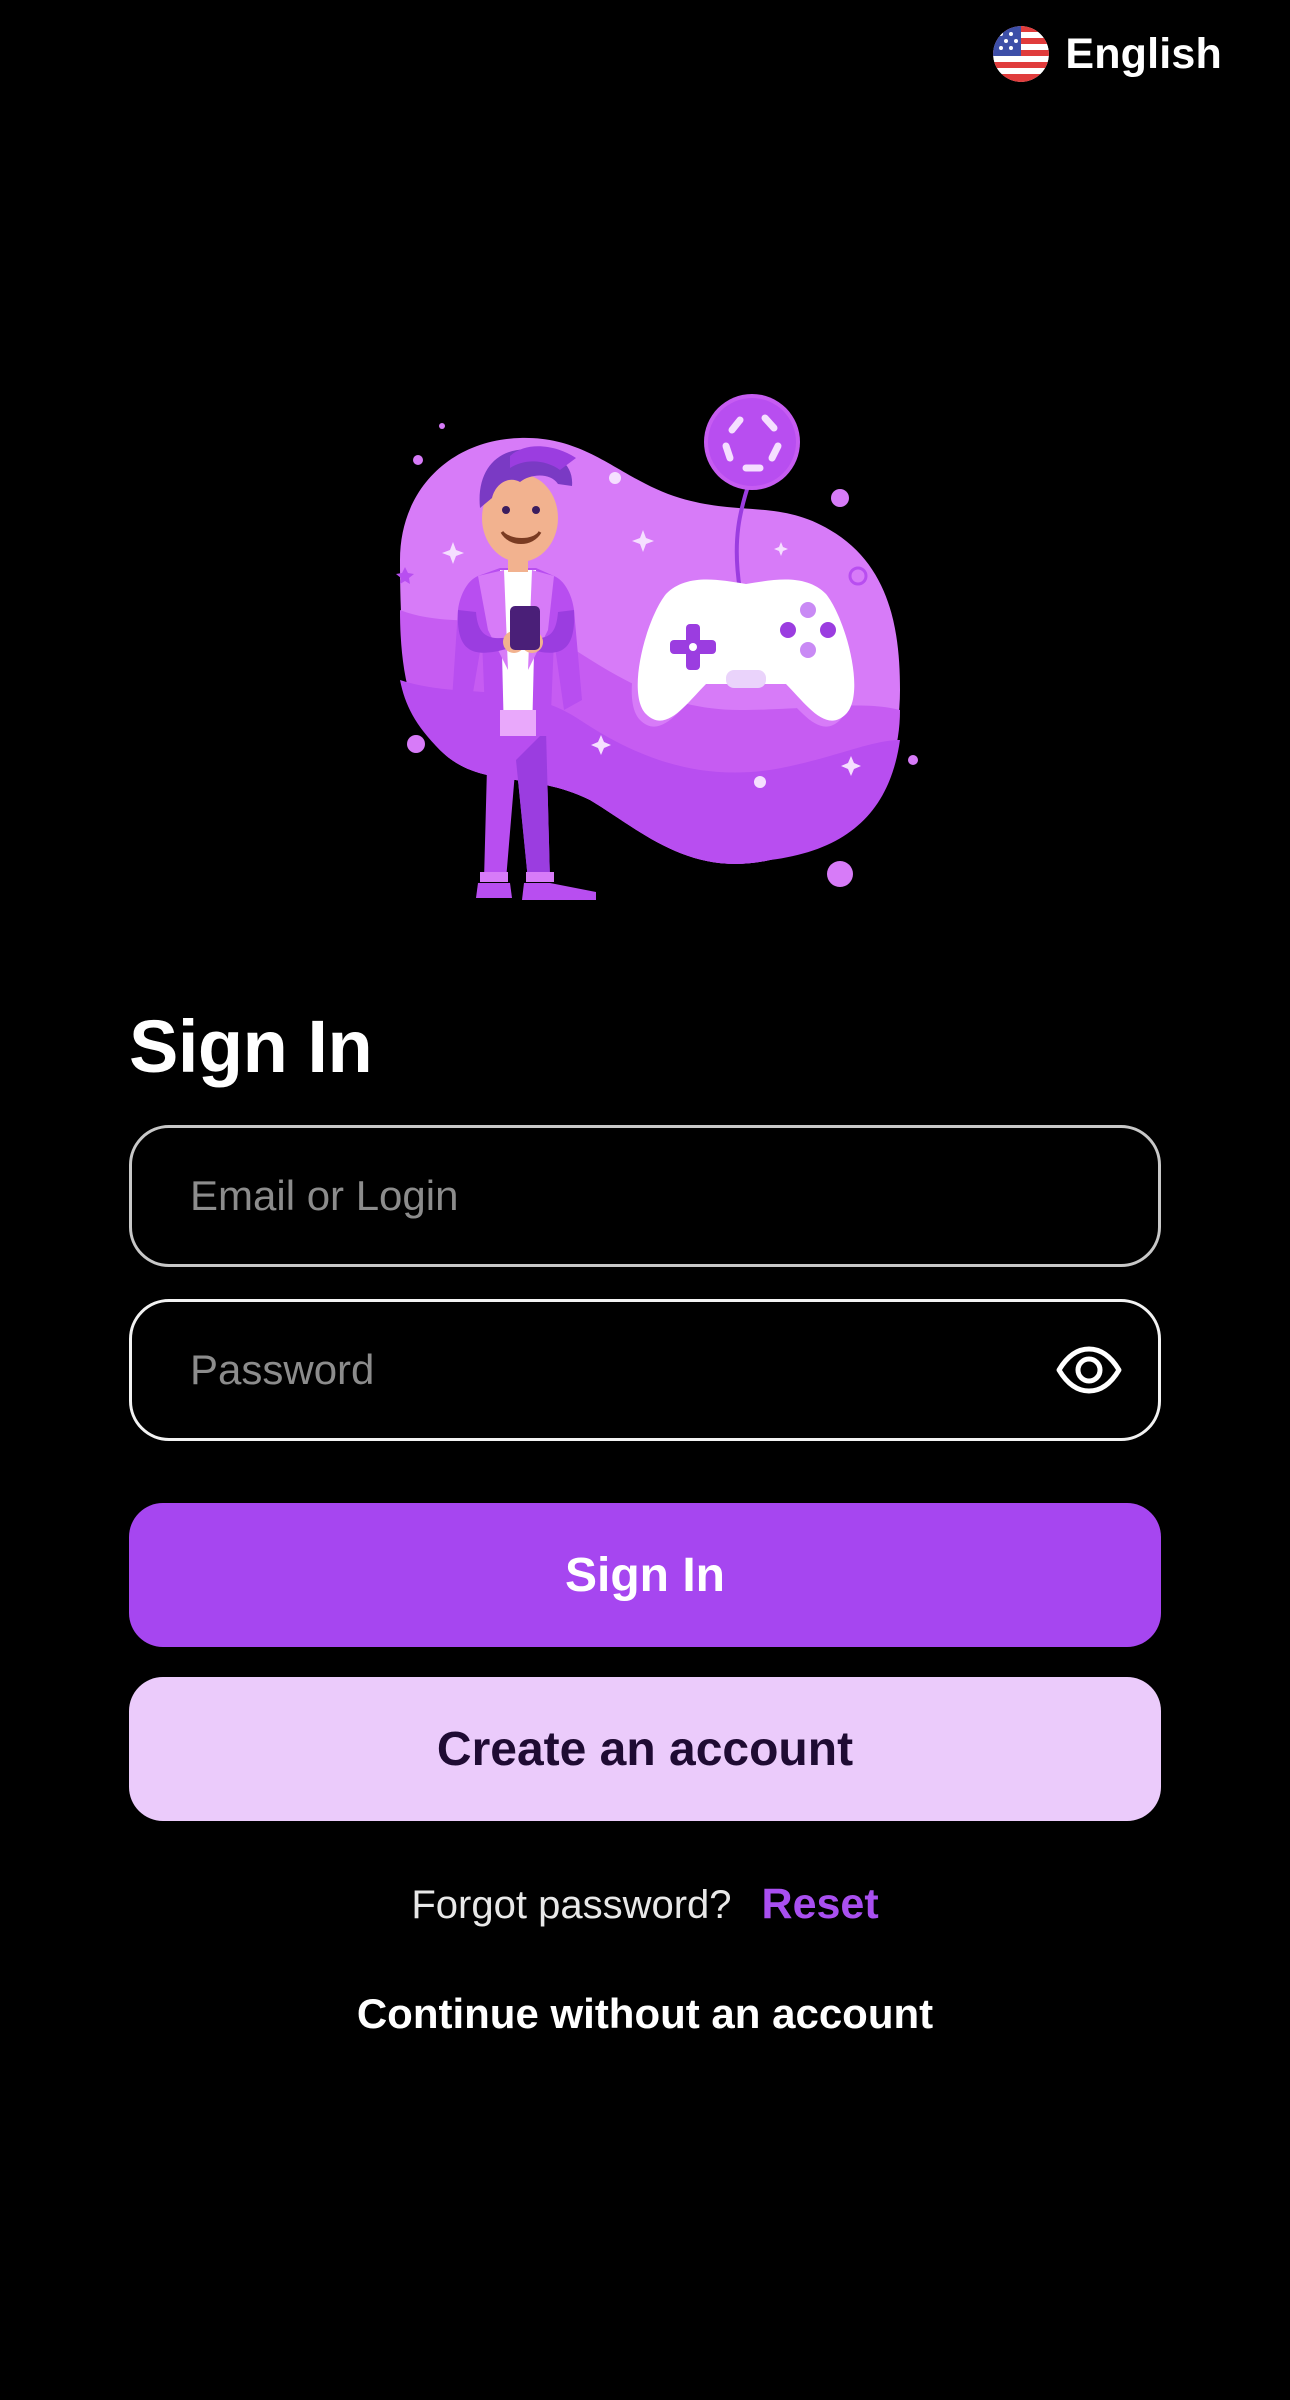 This screenshot has width=1290, height=2400. I want to click on sign-in-button: Sign In, so click(645, 1575).